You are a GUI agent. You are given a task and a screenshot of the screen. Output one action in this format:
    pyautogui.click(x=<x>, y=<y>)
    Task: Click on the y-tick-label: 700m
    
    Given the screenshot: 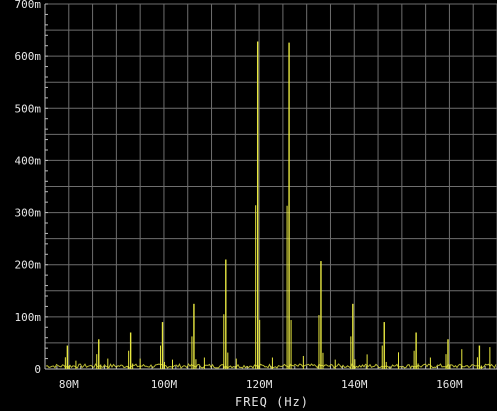 What is the action you would take?
    pyautogui.click(x=28, y=5)
    